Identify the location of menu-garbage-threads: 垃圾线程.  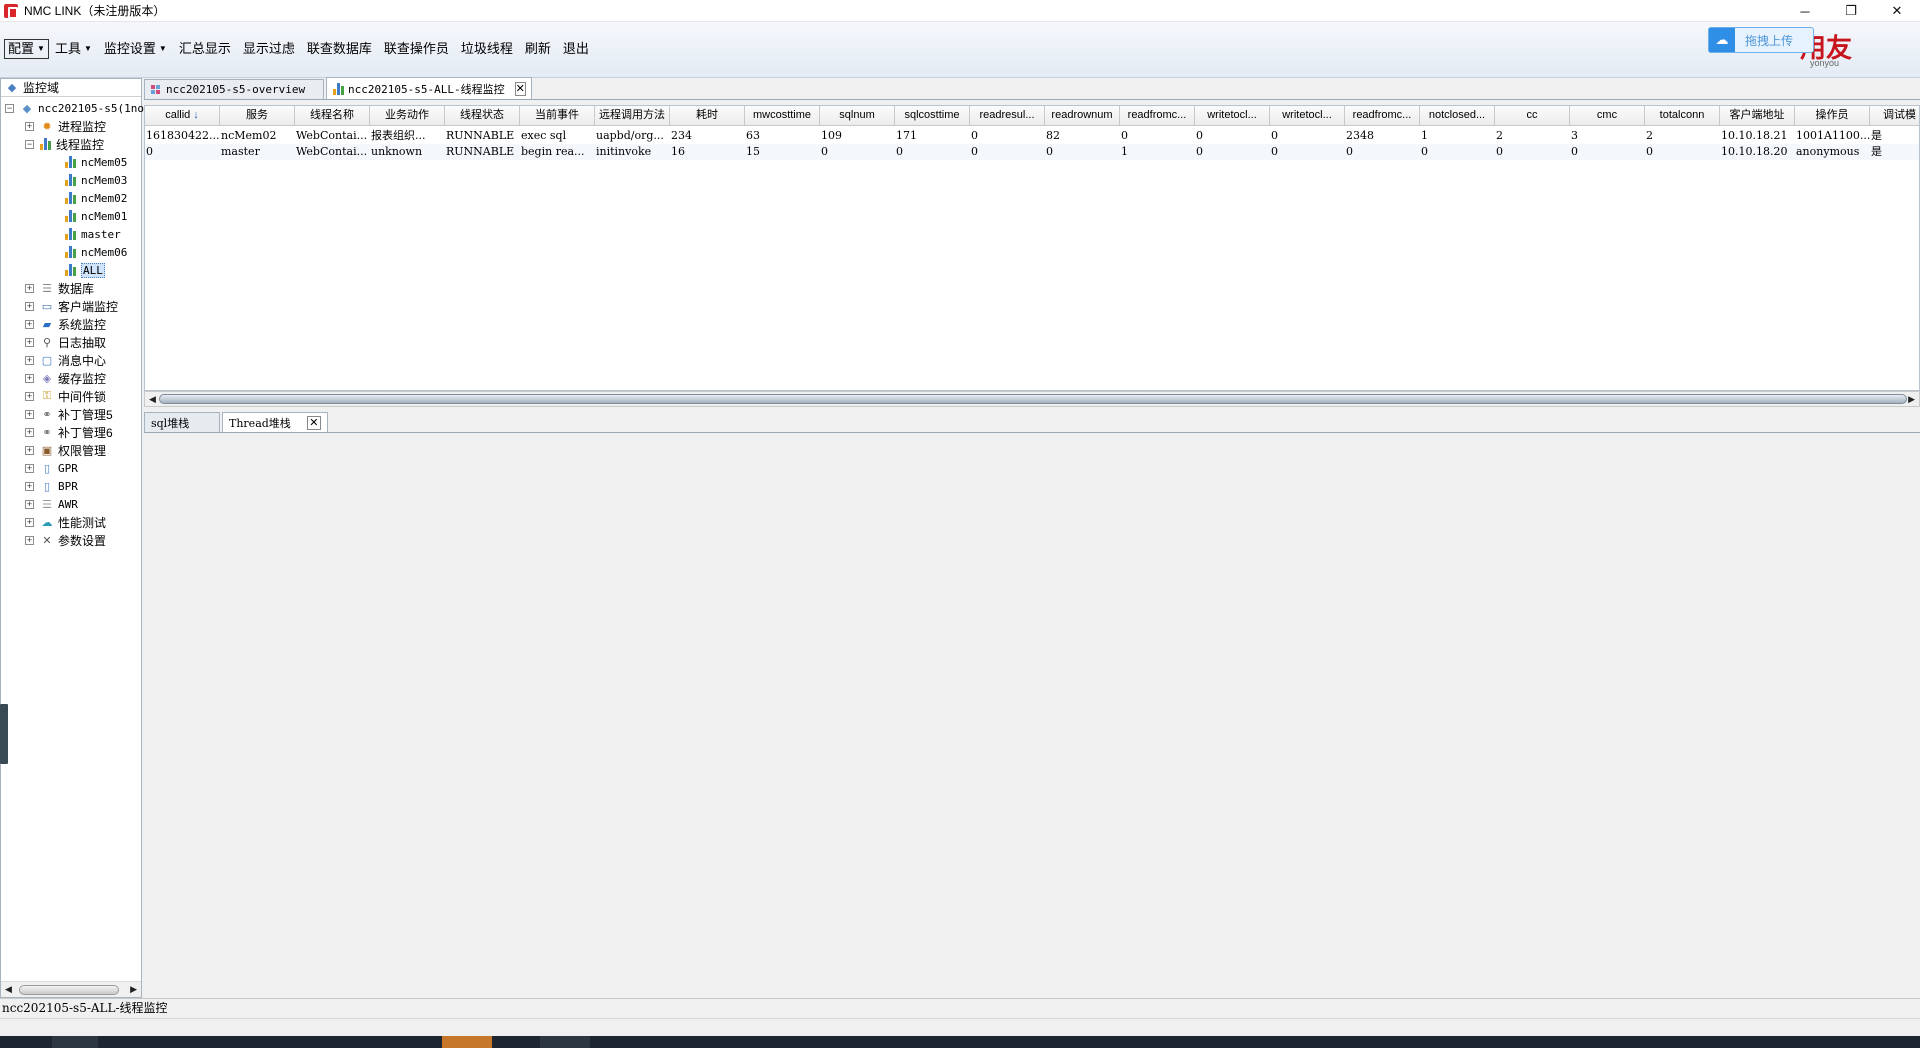
(487, 49).